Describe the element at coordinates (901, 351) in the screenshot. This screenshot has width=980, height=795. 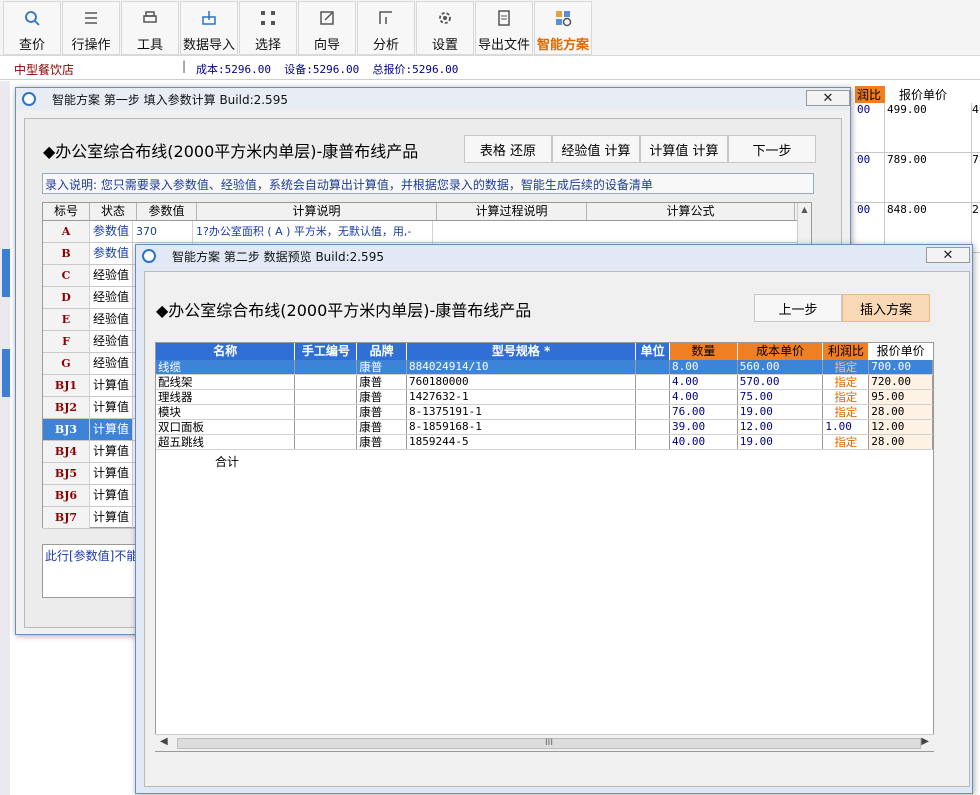
I see `column-header: 报价单价` at that location.